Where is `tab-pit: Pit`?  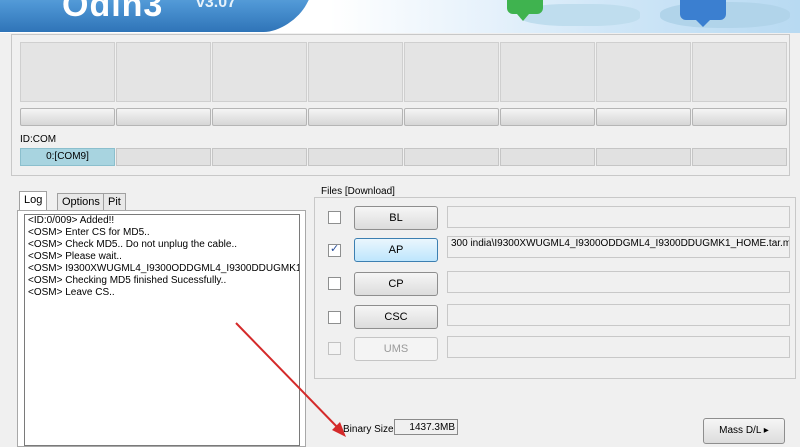 tab-pit: Pit is located at coordinates (114, 202).